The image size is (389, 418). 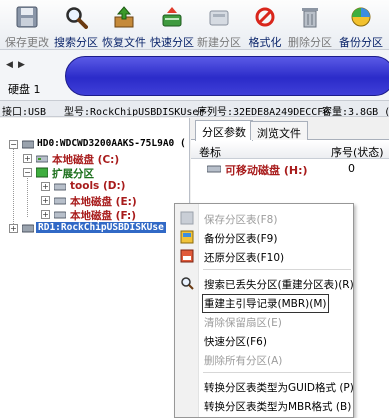 What do you see at coordinates (24, 112) in the screenshot?
I see `disk-interface: 接口:USB` at bounding box center [24, 112].